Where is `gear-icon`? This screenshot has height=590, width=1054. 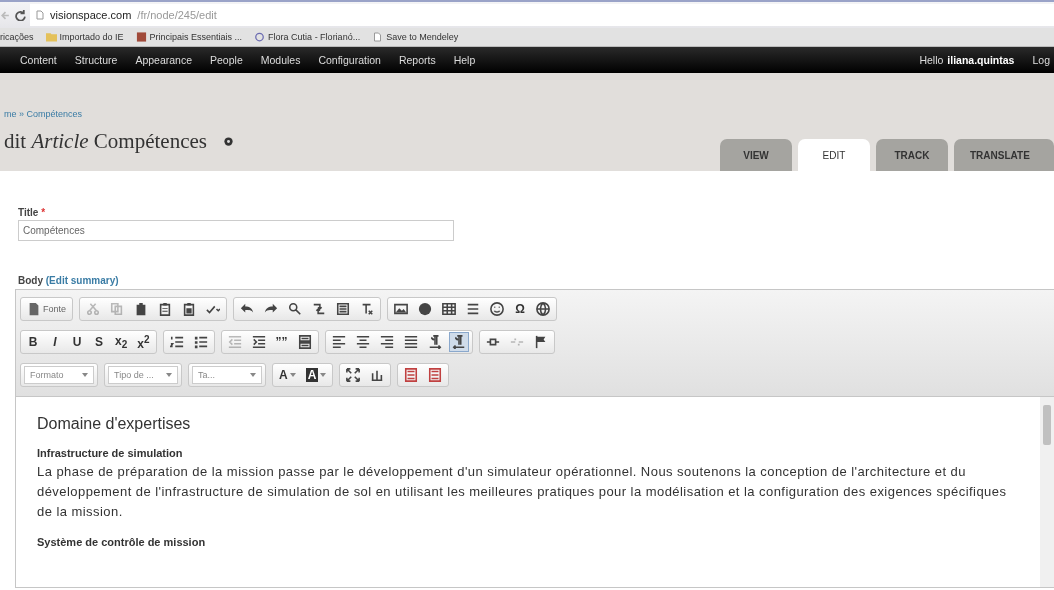 gear-icon is located at coordinates (228, 141).